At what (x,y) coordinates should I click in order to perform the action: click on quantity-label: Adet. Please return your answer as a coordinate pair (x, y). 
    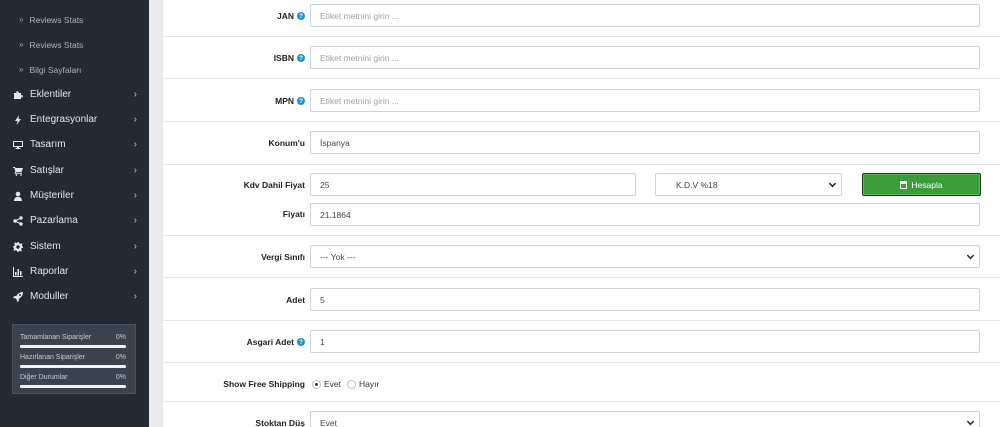
    Looking at the image, I should click on (295, 300).